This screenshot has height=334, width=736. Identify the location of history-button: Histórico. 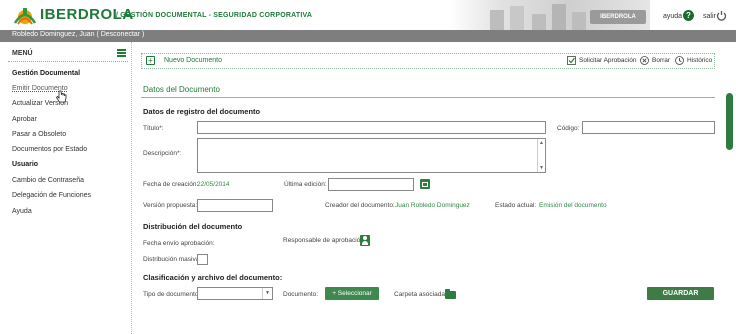
(699, 60).